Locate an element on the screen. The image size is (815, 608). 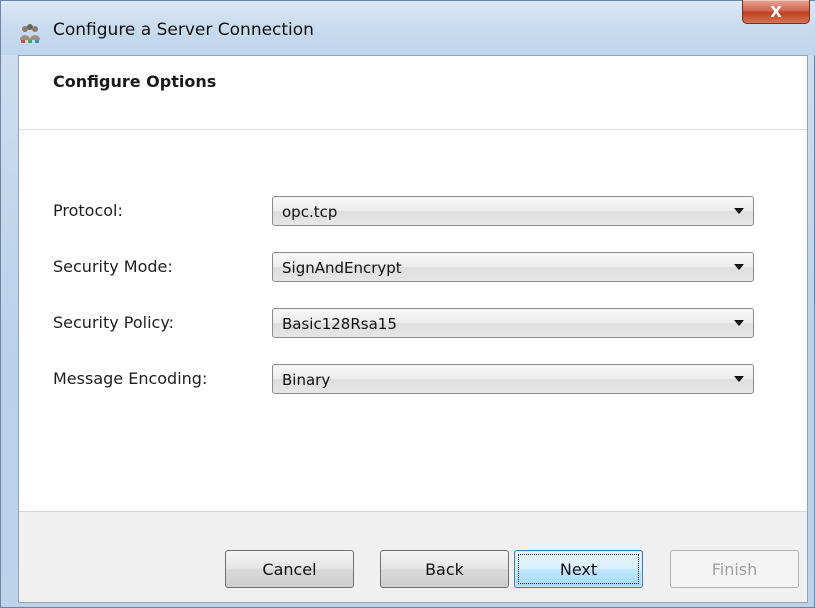
next-button: Next is located at coordinates (578, 569).